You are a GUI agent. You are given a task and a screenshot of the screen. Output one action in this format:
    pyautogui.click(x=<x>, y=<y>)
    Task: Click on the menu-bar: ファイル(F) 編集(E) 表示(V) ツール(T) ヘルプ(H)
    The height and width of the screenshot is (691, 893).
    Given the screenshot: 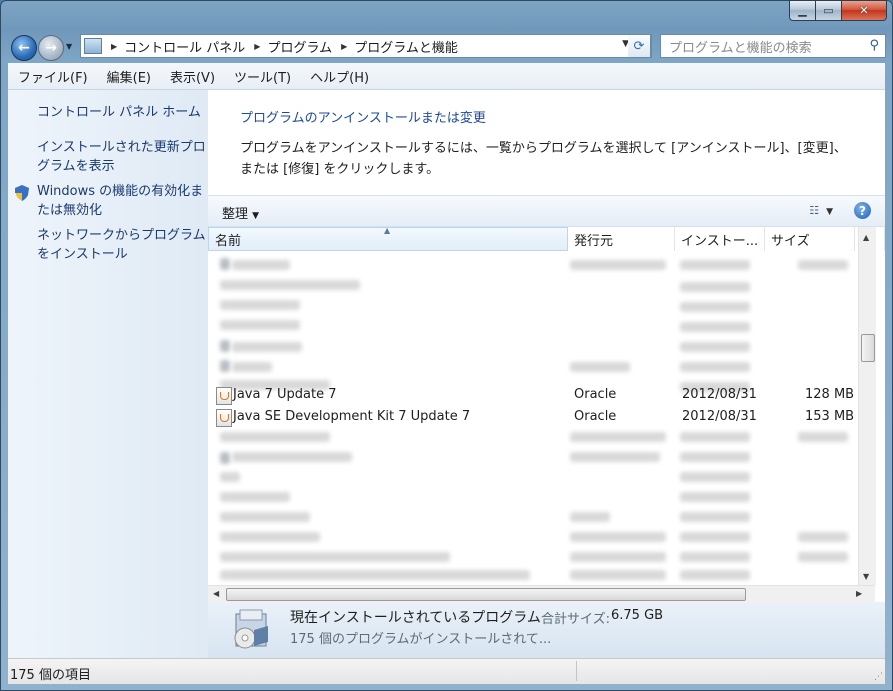 What is the action you would take?
    pyautogui.click(x=446, y=76)
    